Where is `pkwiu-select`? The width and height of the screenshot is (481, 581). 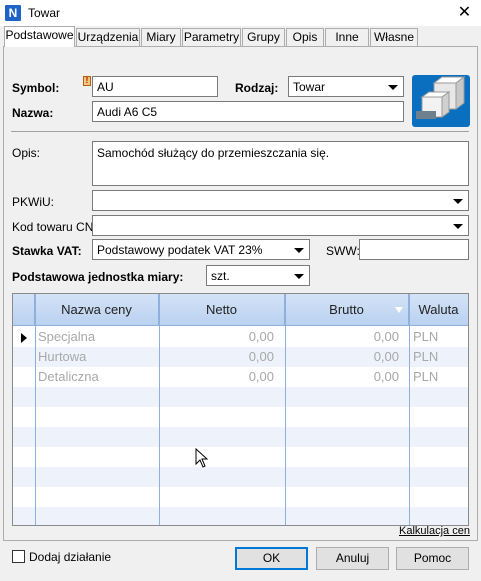
pkwiu-select is located at coordinates (280, 200).